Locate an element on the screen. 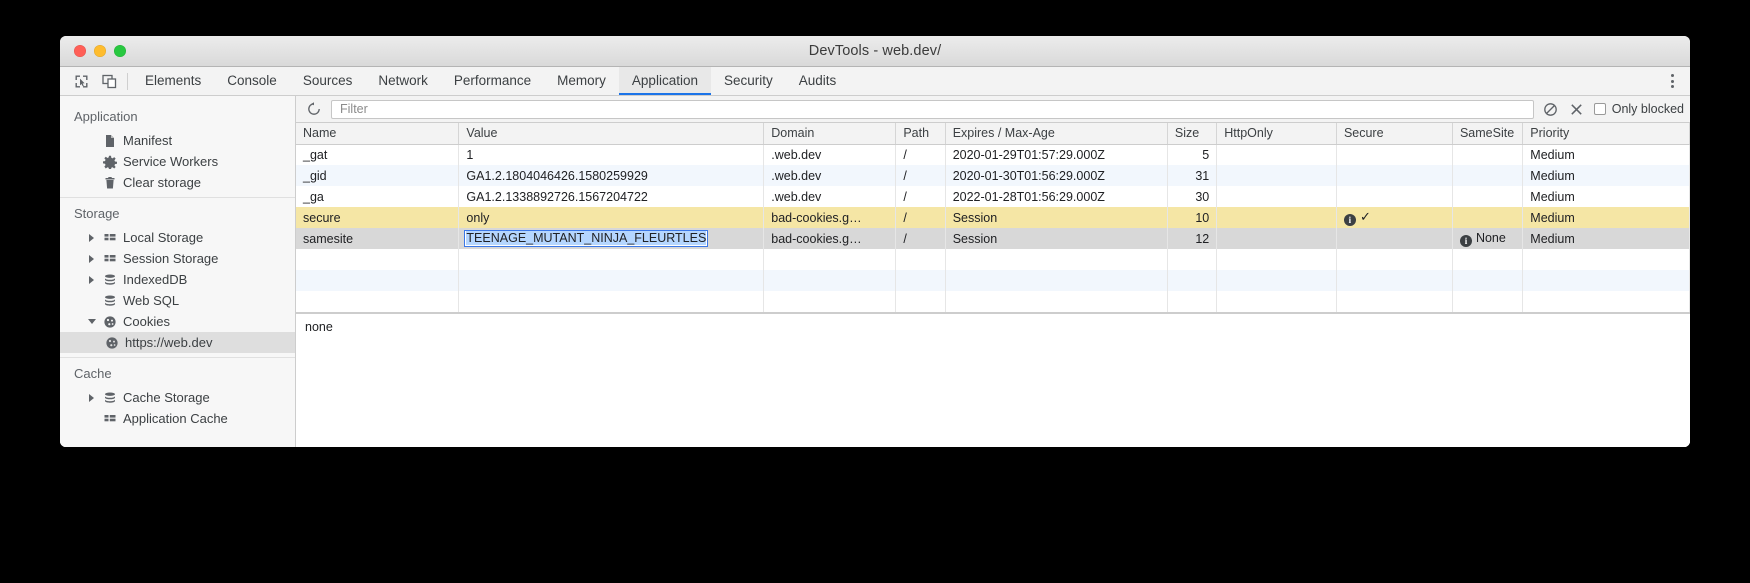 This screenshot has width=1750, height=583. column-header-size: Size is located at coordinates (1192, 134).